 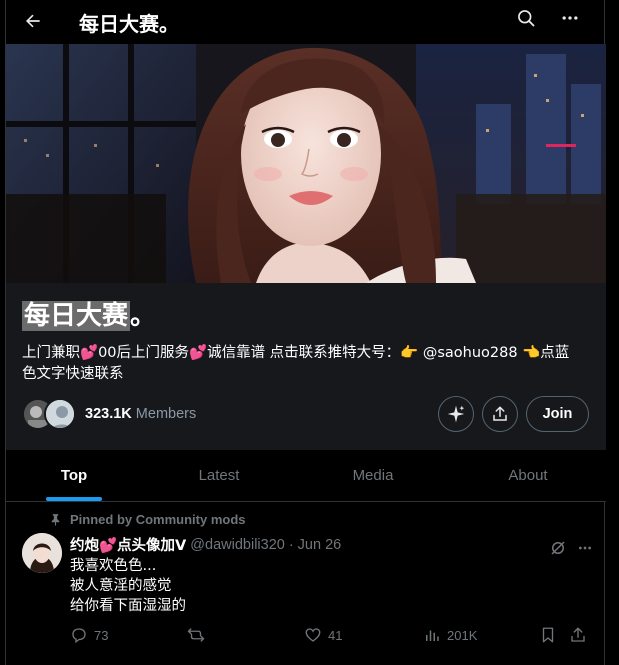 I want to click on repost-button, so click(x=199, y=635).